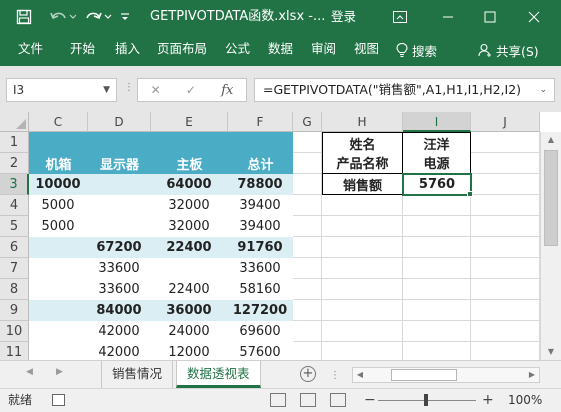 Image resolution: width=561 pixels, height=412 pixels. Describe the element at coordinates (125, 17) in the screenshot. I see `customize-quick-access-icon` at that location.